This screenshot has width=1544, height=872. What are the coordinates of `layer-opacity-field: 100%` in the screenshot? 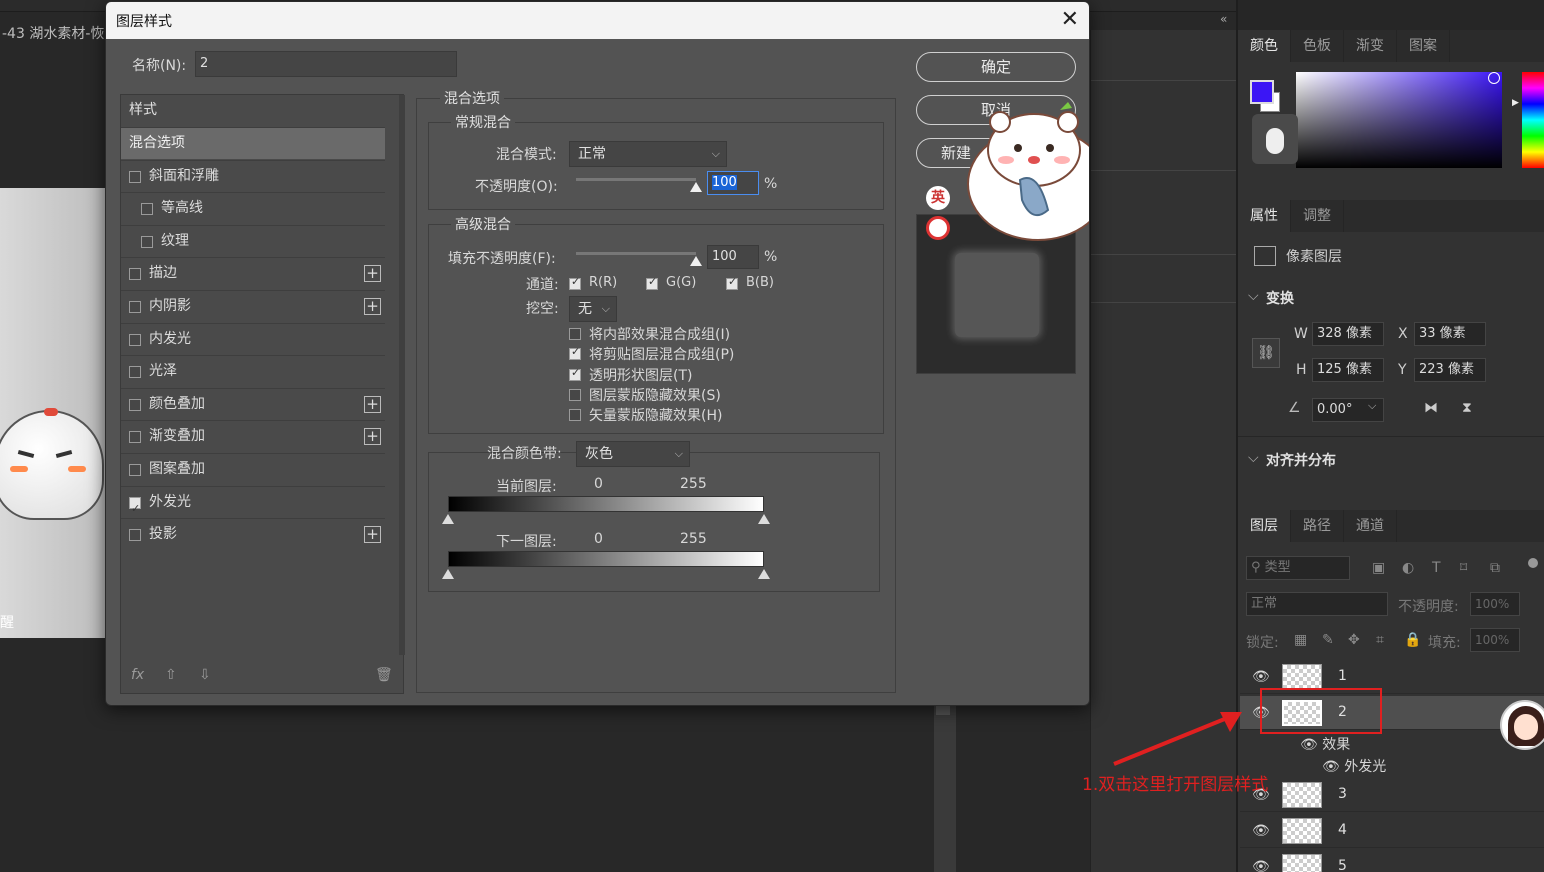 It's located at (1495, 604).